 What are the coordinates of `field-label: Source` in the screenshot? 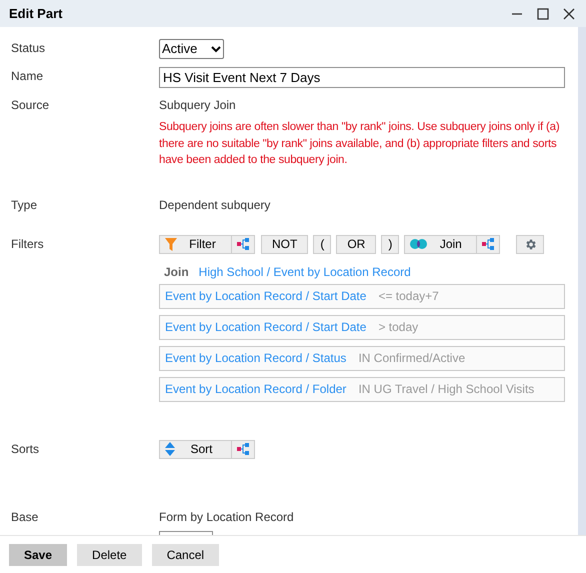 It's located at (30, 105).